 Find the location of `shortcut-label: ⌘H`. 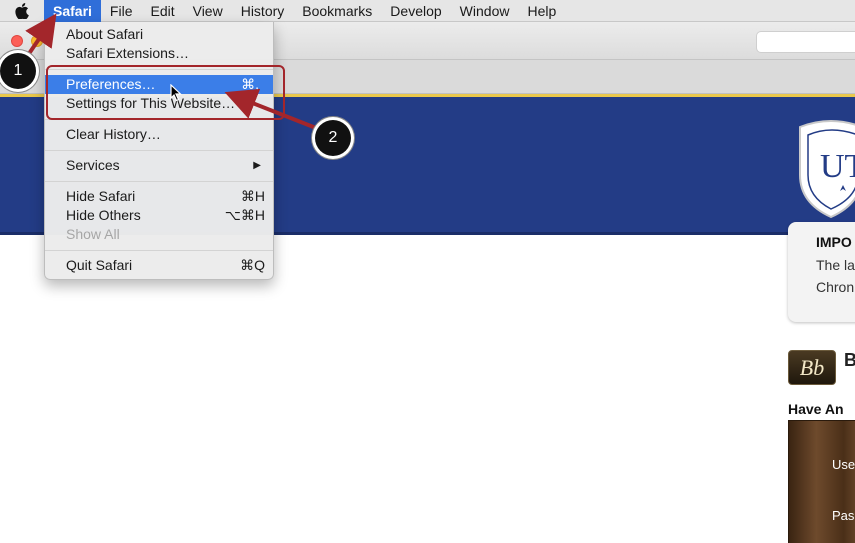

shortcut-label: ⌘H is located at coordinates (252, 196).